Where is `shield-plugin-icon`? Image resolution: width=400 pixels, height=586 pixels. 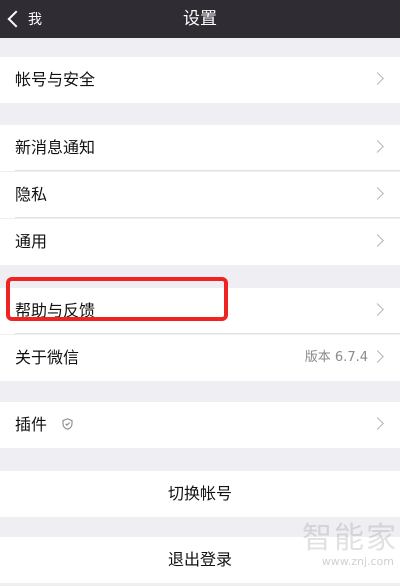
shield-plugin-icon is located at coordinates (67, 424).